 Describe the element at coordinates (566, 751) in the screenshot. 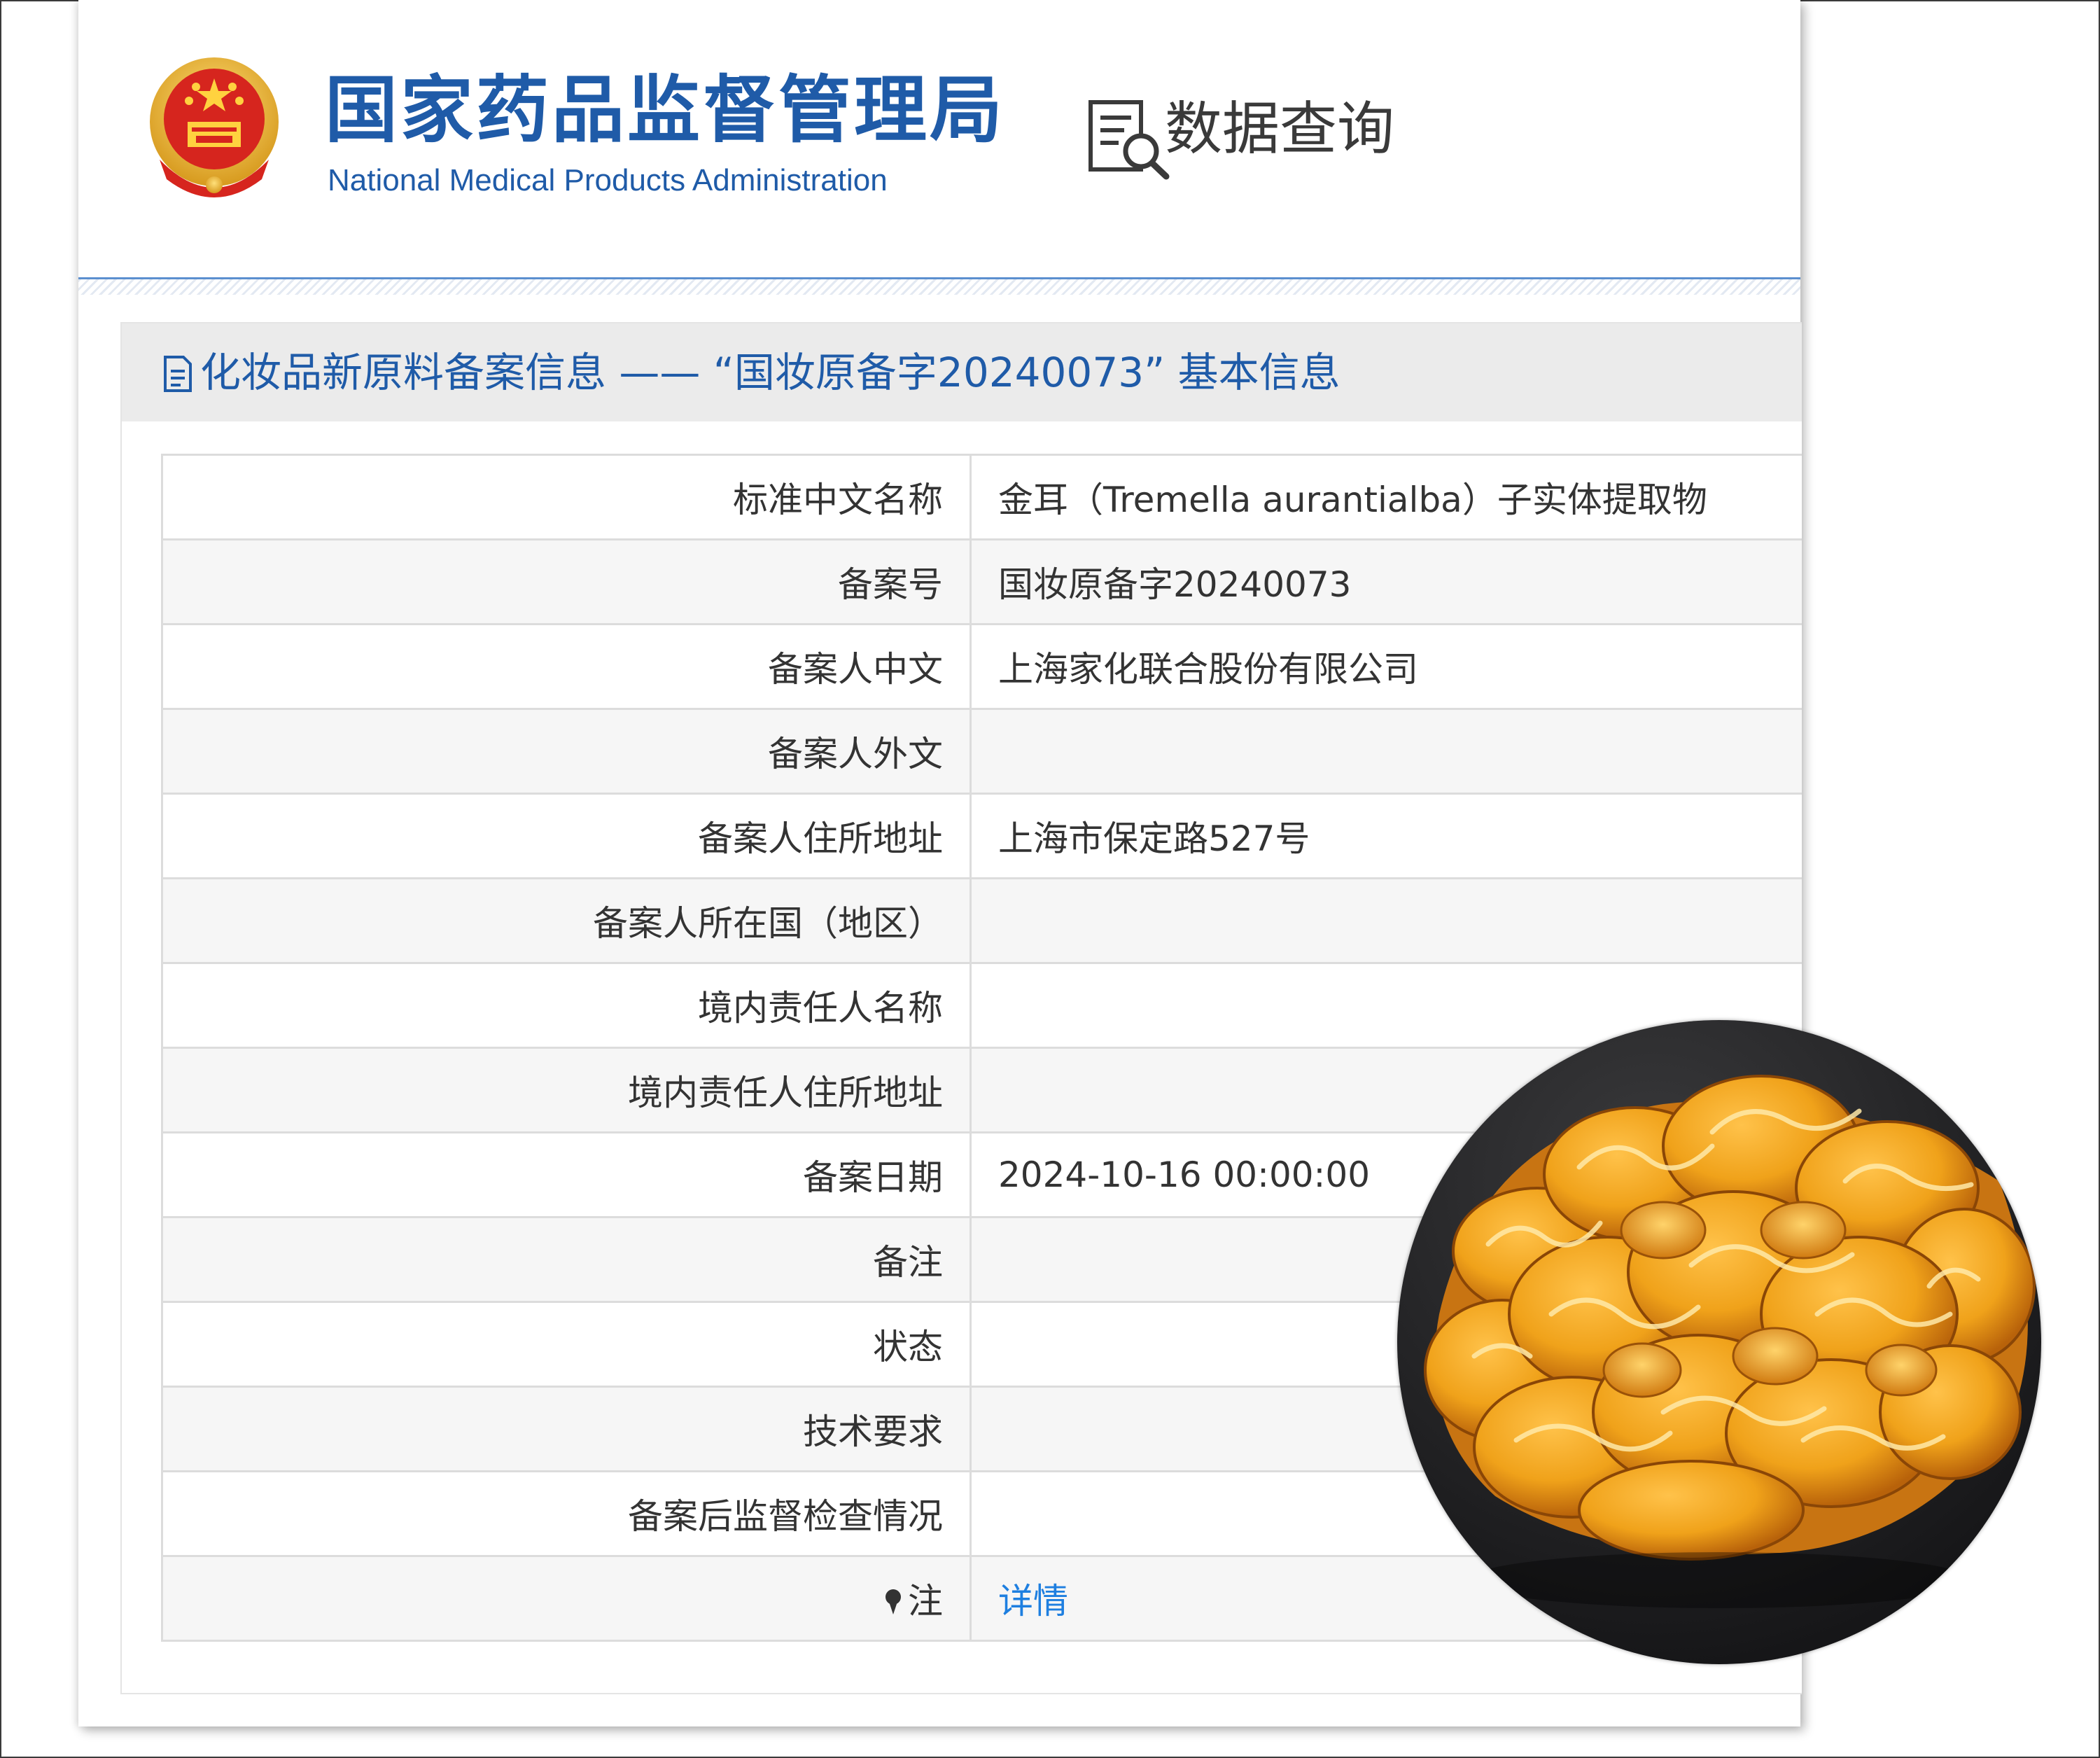

I see `row-label: 备案人外文` at that location.